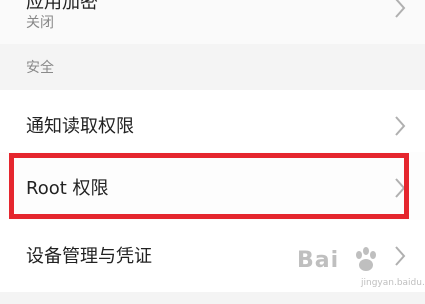  What do you see at coordinates (80, 126) in the screenshot?
I see `row-label: 通知读取权限` at bounding box center [80, 126].